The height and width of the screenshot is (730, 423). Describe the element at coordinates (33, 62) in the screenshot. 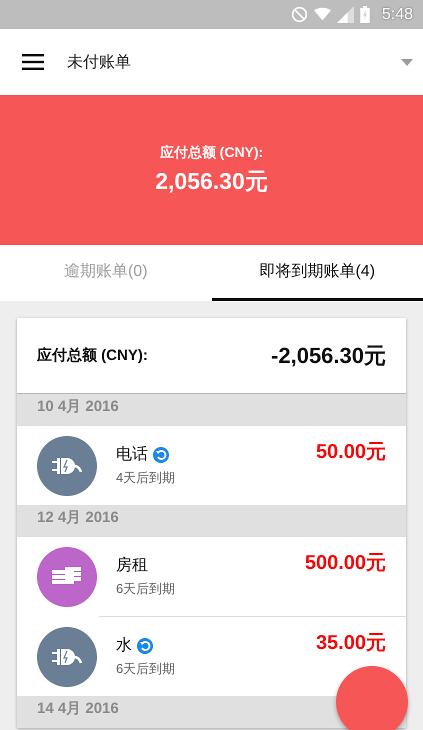

I see `menu-icon` at that location.